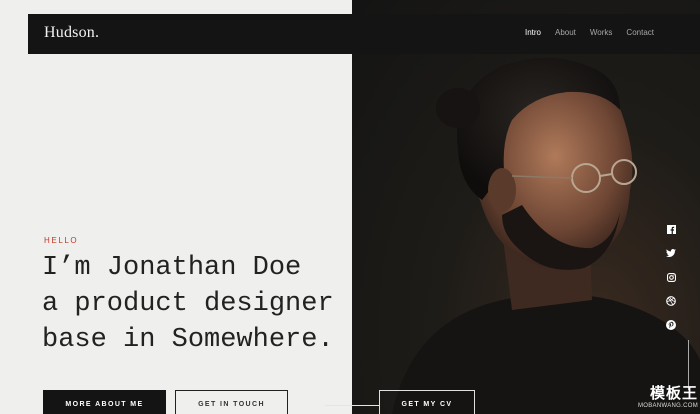  I want to click on social-links, so click(672, 282).